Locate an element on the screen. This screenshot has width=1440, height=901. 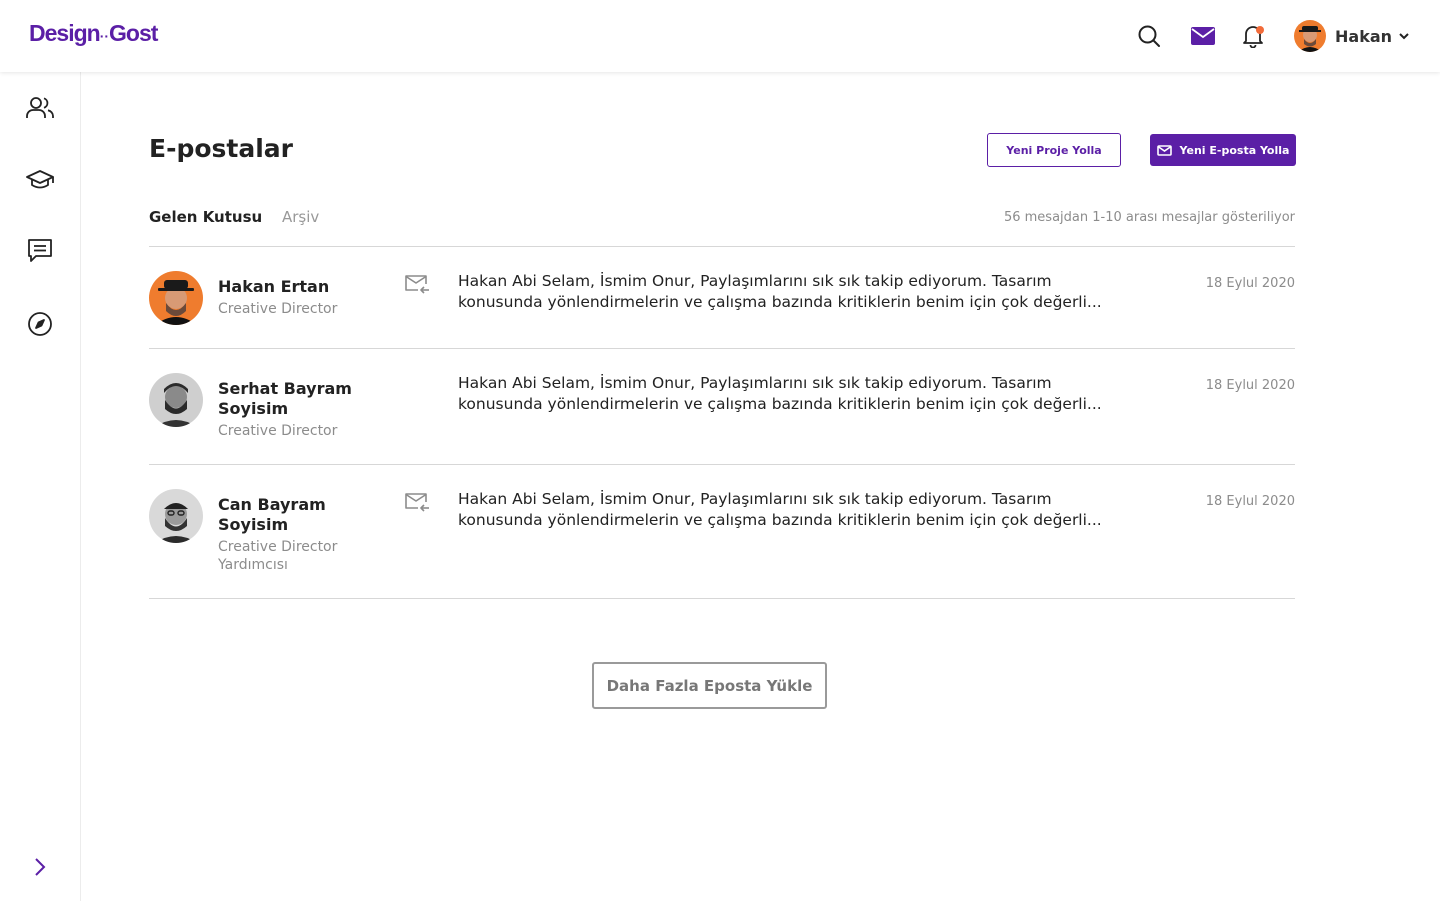
search-icon is located at coordinates (1149, 36).